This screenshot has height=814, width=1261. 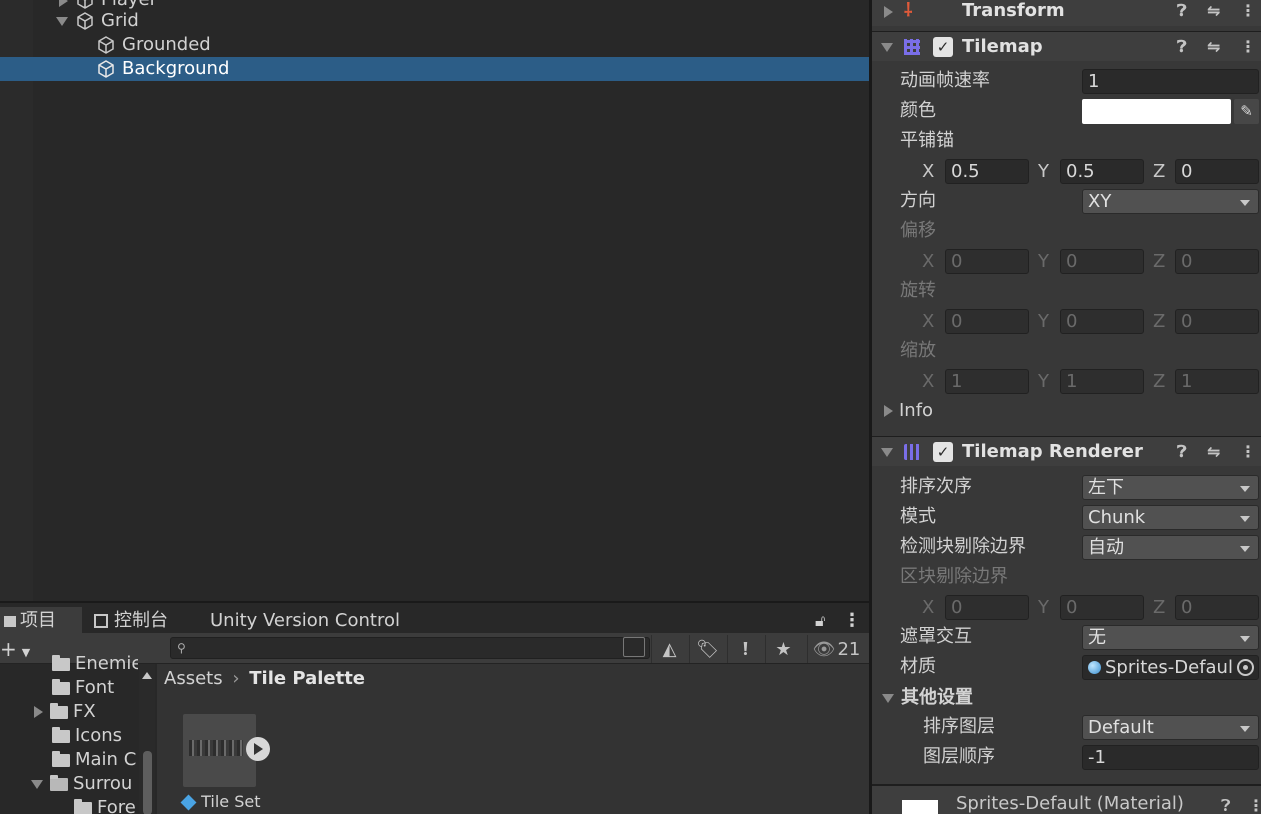 I want to click on hidden-packages-toggle: 👁︎ 21, so click(x=836, y=649).